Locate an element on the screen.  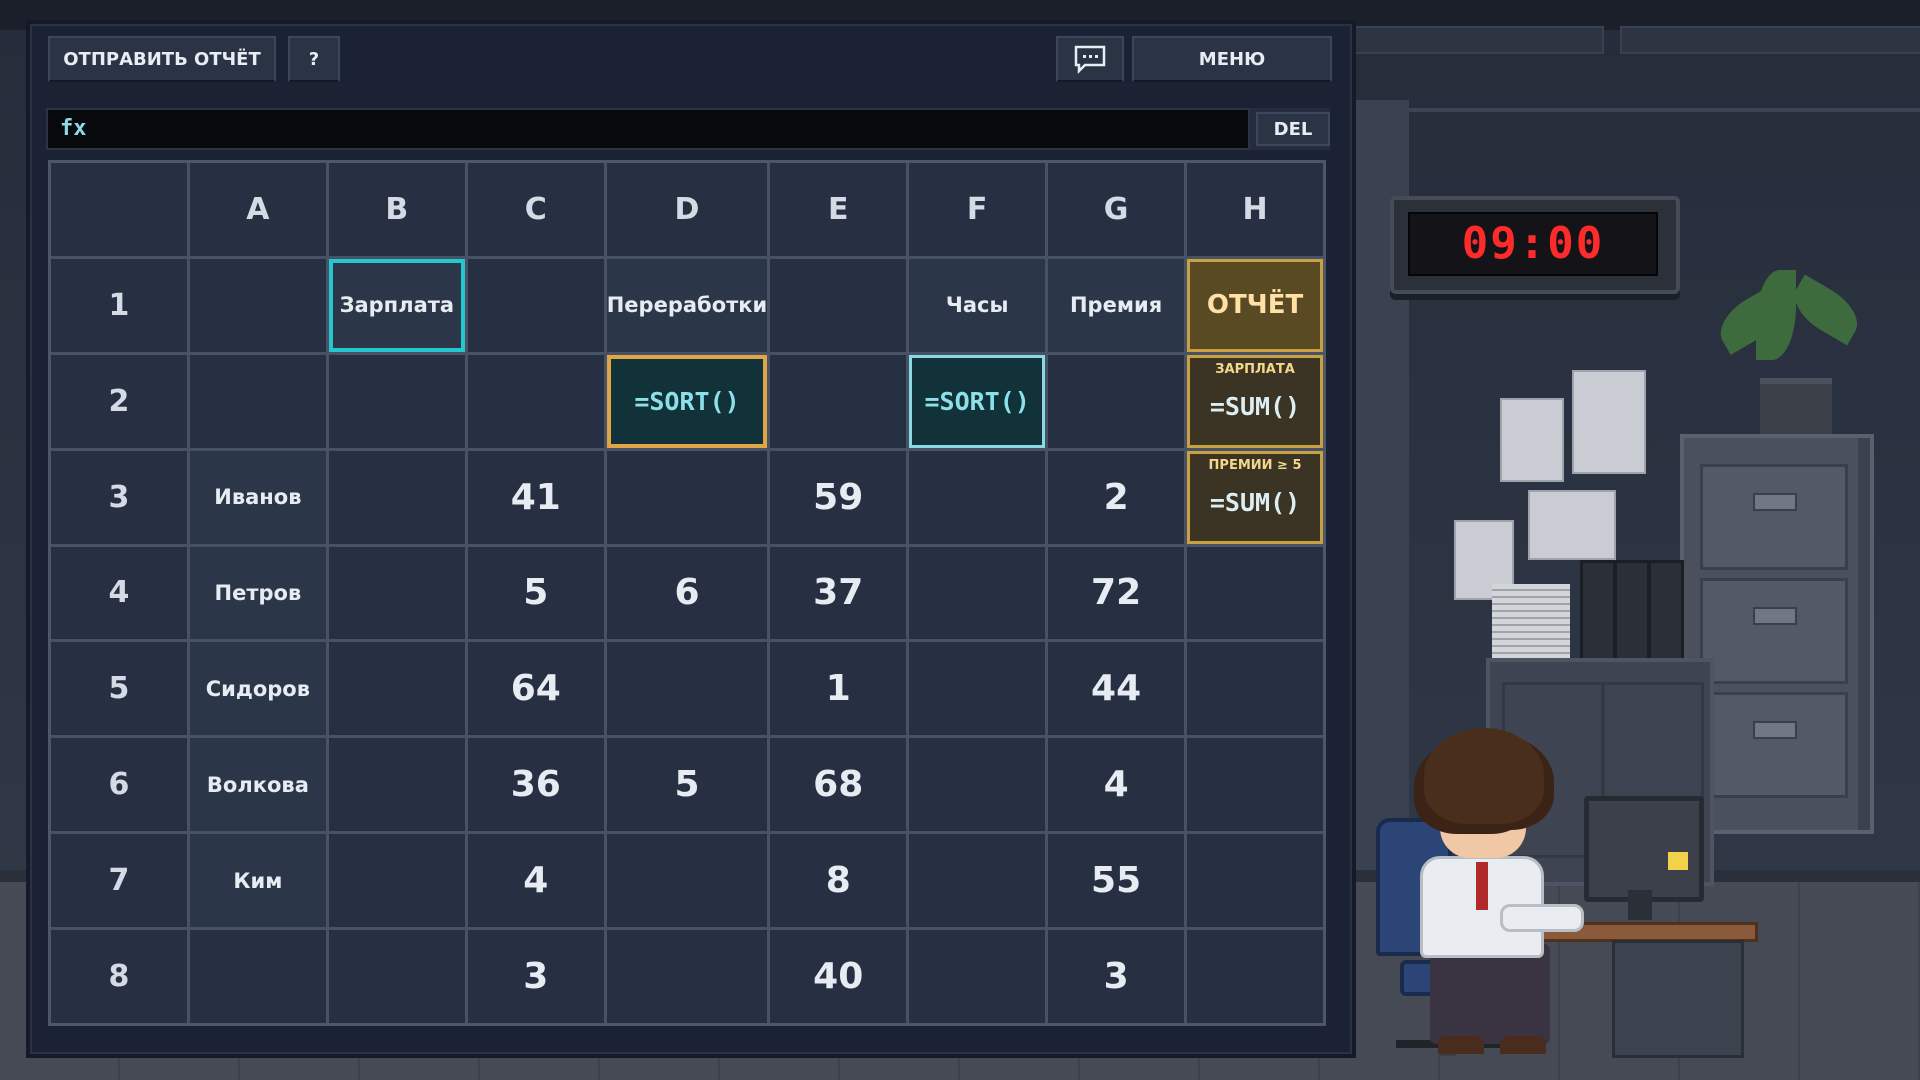
cell-f1: Часы is located at coordinates (977, 305).